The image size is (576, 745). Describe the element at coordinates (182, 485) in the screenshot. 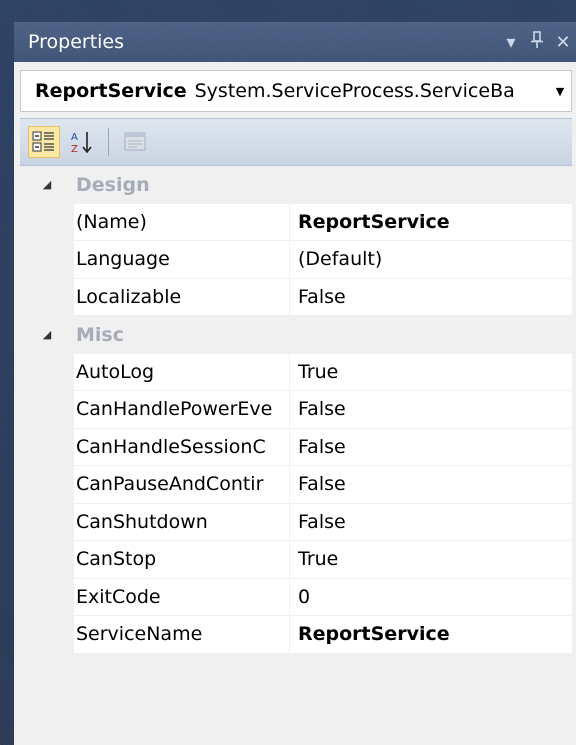

I see `property-name: CanPauseAndContir` at that location.